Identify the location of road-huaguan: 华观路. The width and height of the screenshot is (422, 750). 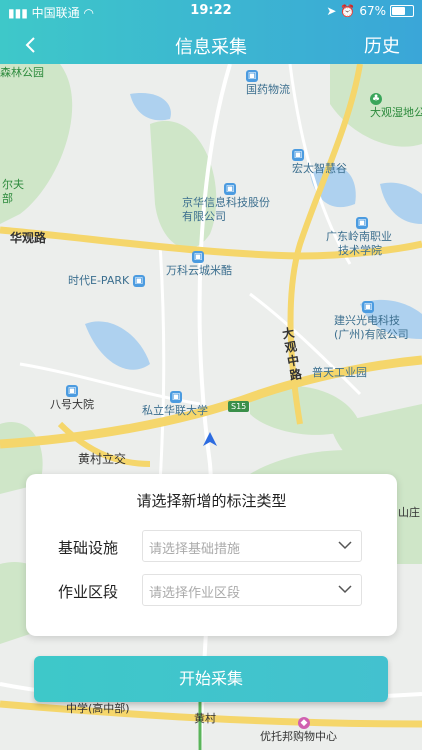
(28, 238).